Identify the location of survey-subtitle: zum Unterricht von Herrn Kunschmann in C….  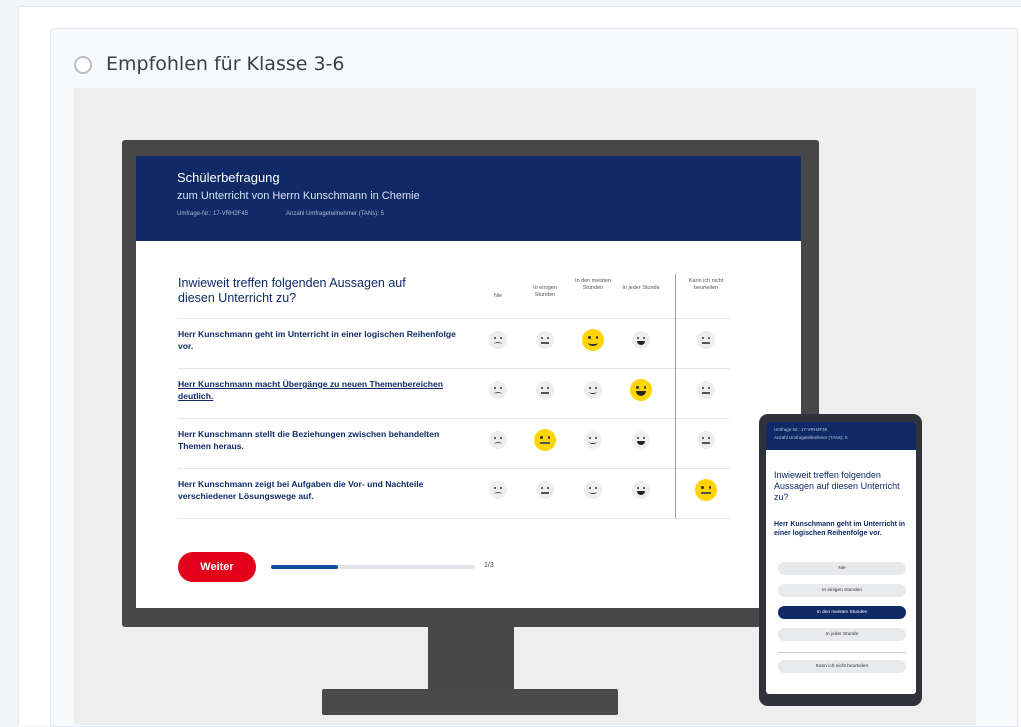
(298, 196).